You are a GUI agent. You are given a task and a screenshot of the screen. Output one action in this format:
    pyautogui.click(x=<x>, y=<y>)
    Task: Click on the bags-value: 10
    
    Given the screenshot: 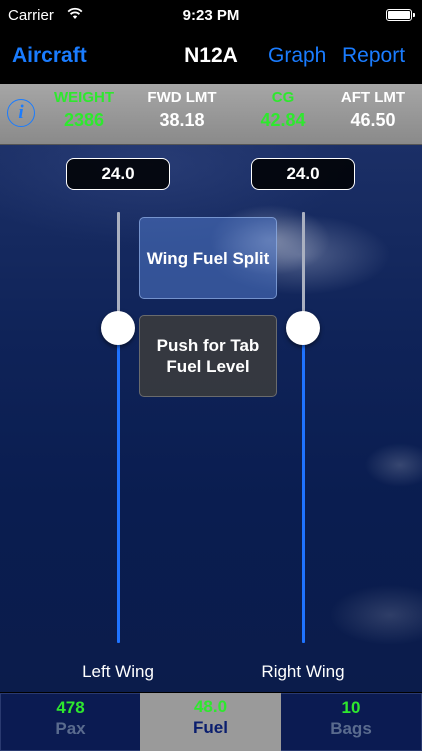 What is the action you would take?
    pyautogui.click(x=351, y=707)
    